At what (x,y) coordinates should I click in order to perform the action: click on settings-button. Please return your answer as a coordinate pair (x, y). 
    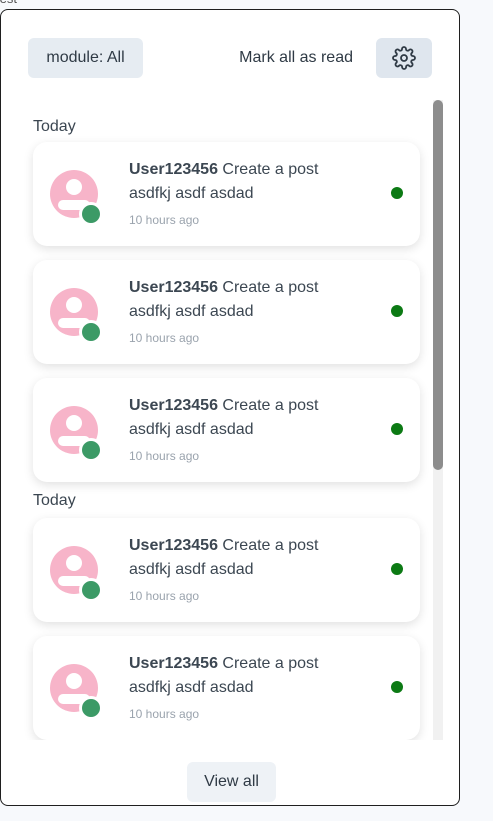
    Looking at the image, I should click on (404, 58).